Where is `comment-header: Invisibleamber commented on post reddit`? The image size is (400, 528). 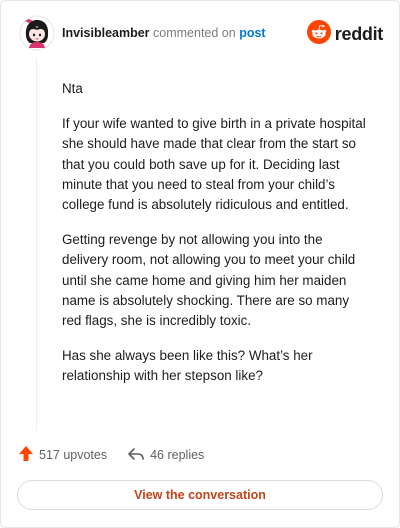
comment-header: Invisibleamber commented on post reddit is located at coordinates (200, 35).